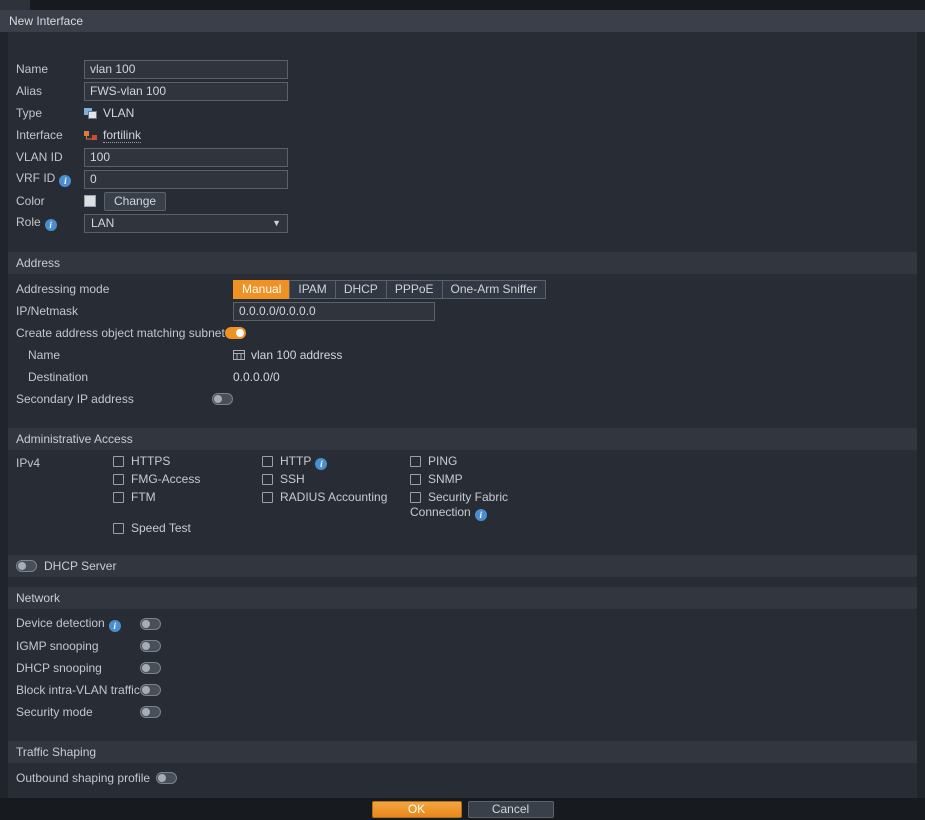  I want to click on cancel-button: Cancel, so click(510, 809).